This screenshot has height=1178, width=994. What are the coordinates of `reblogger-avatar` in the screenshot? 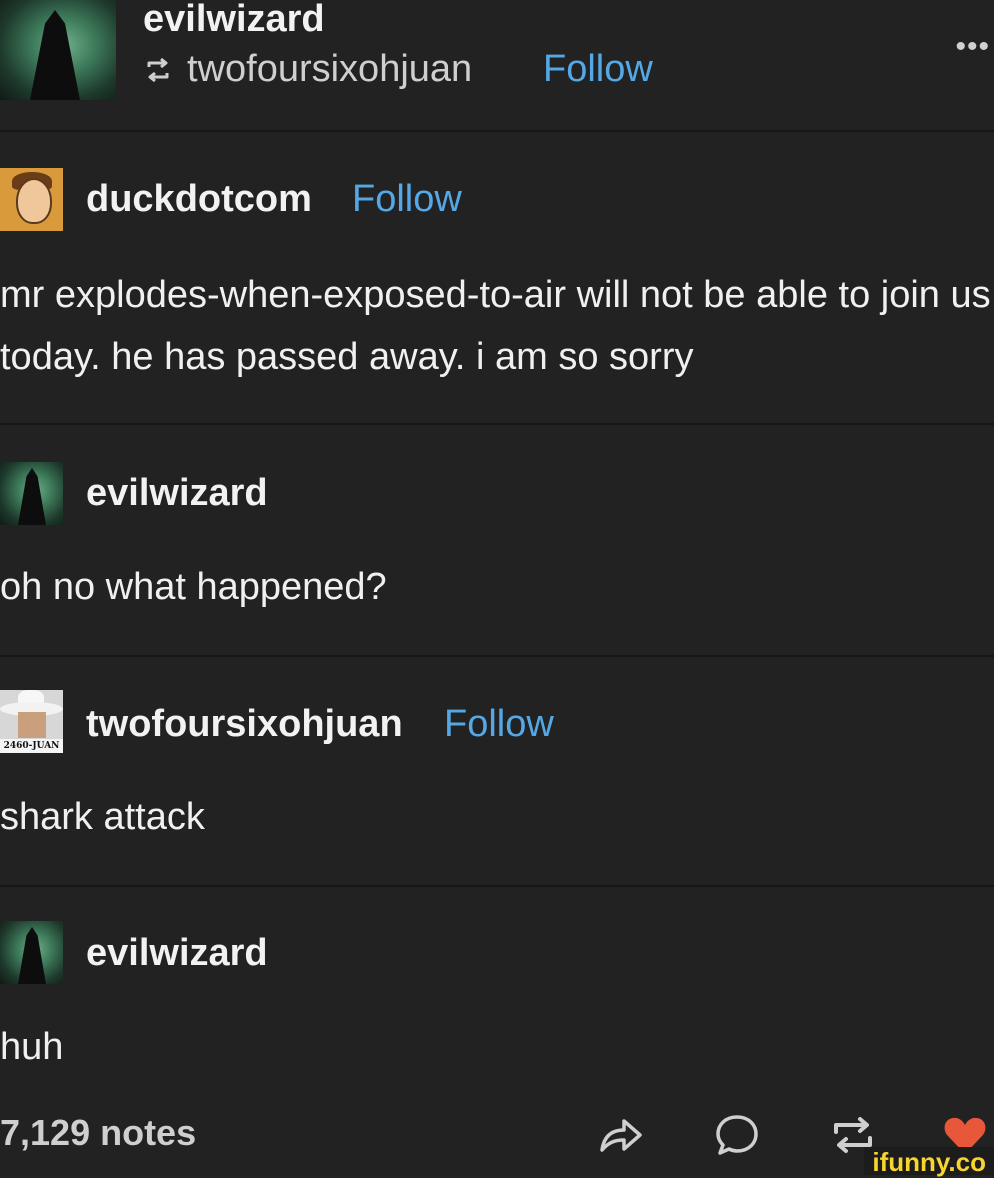 It's located at (58, 50).